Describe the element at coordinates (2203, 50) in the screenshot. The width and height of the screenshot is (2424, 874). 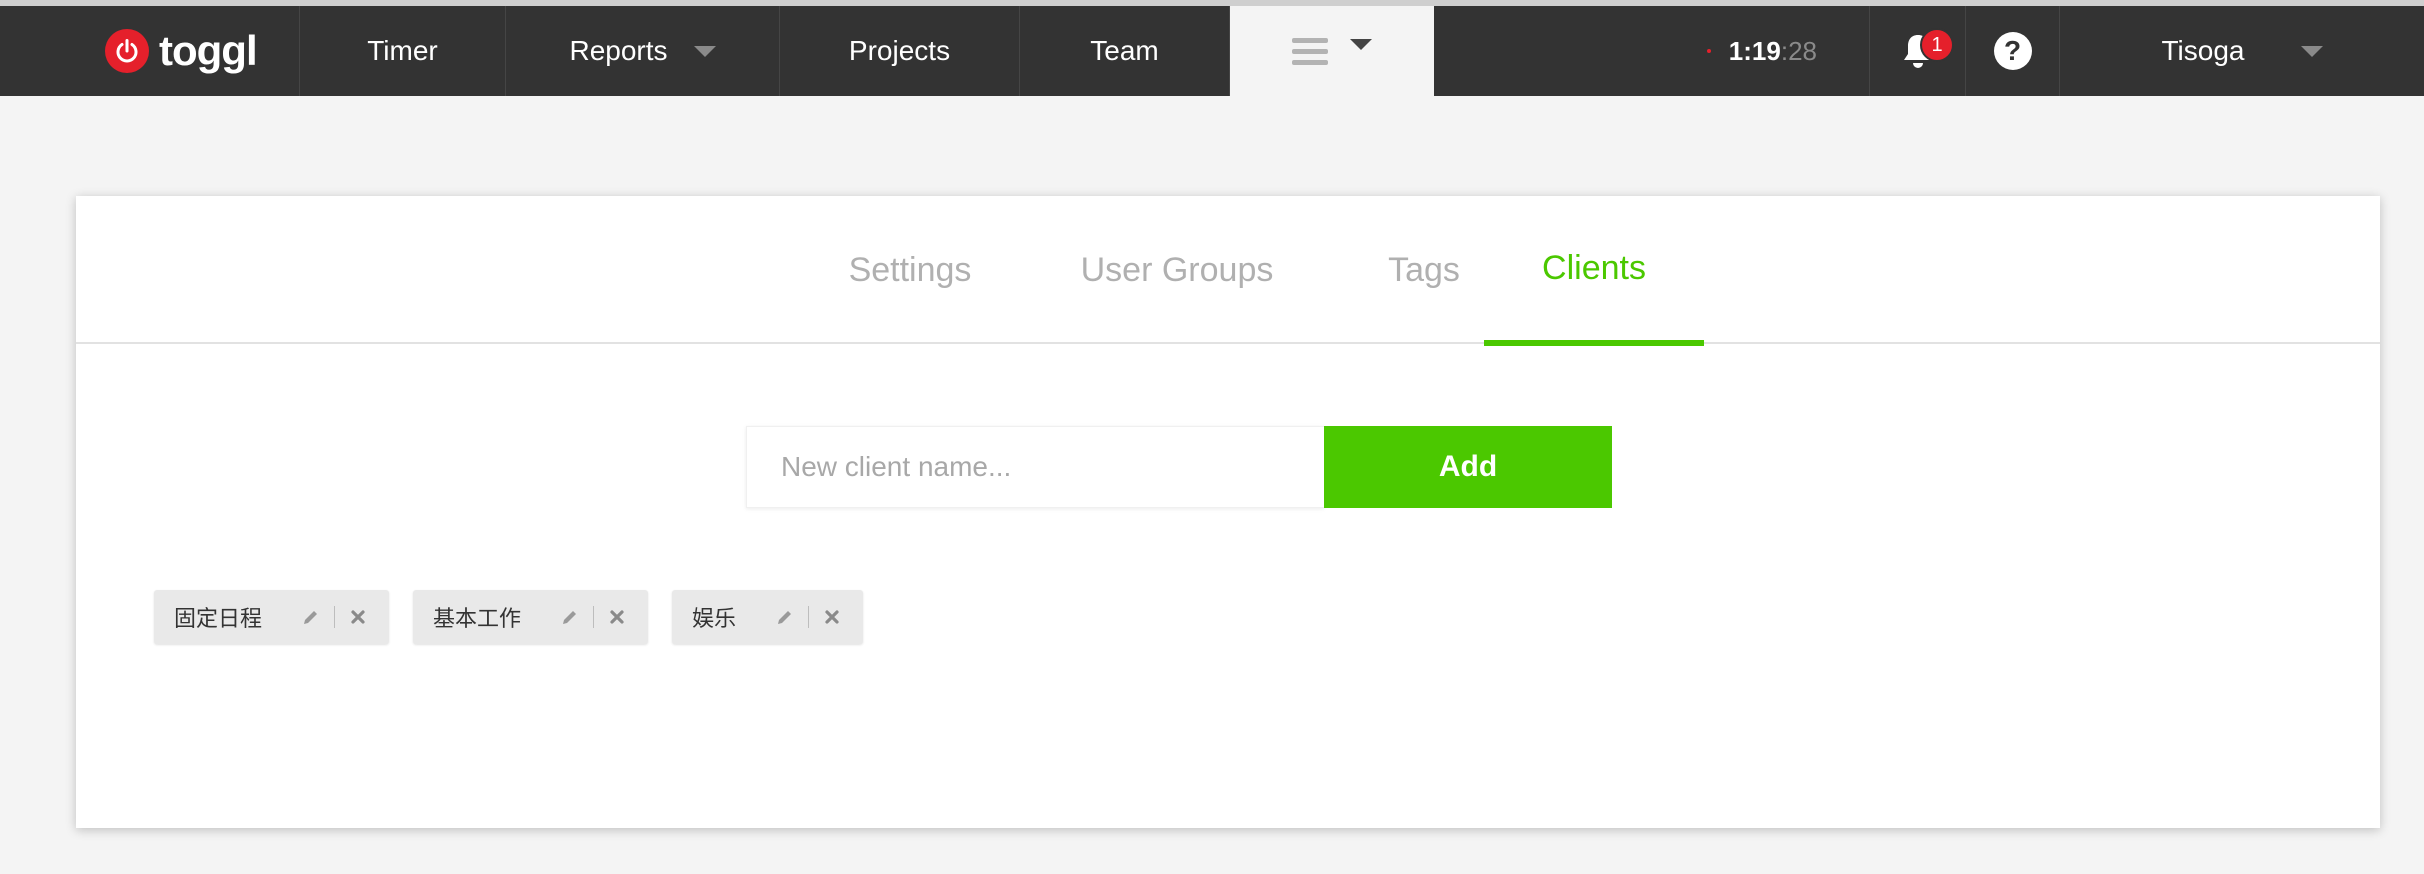
I see `user-name: Tisoga` at that location.